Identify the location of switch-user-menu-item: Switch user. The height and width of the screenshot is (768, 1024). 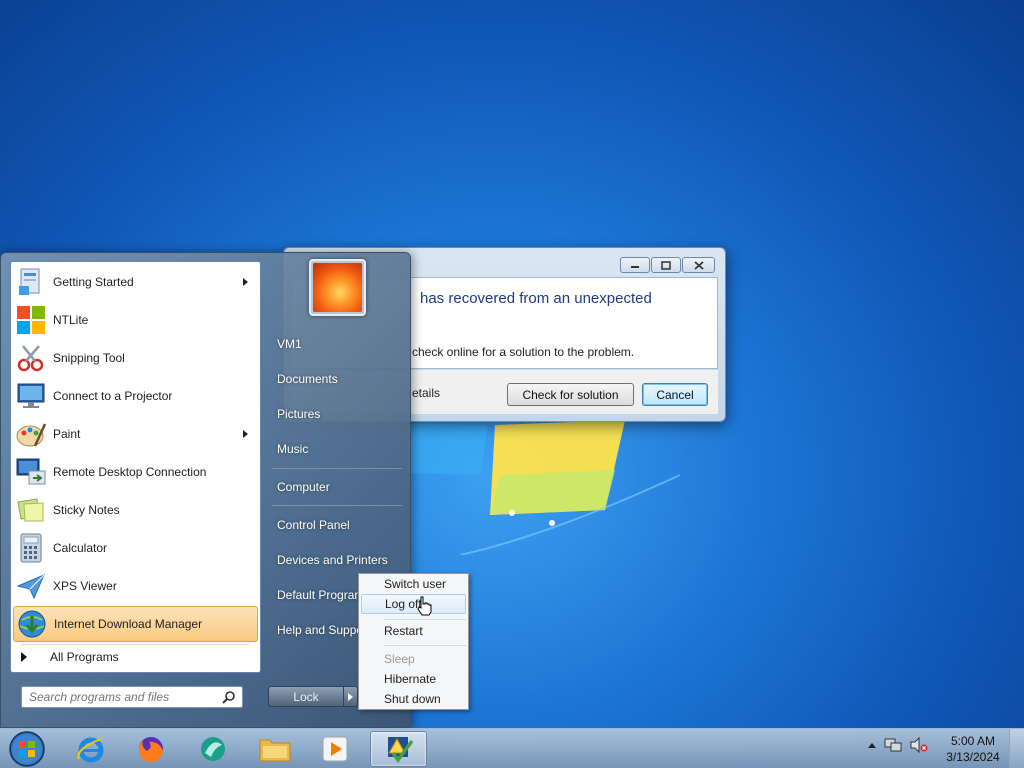
(413, 584).